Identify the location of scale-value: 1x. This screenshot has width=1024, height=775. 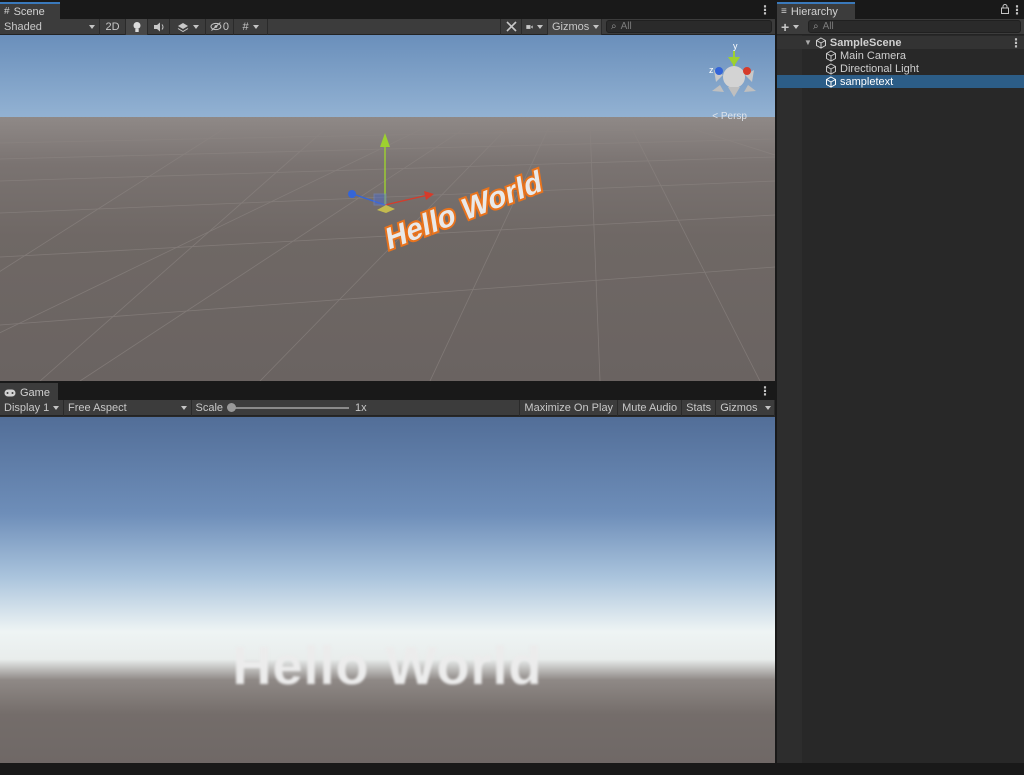
(361, 407).